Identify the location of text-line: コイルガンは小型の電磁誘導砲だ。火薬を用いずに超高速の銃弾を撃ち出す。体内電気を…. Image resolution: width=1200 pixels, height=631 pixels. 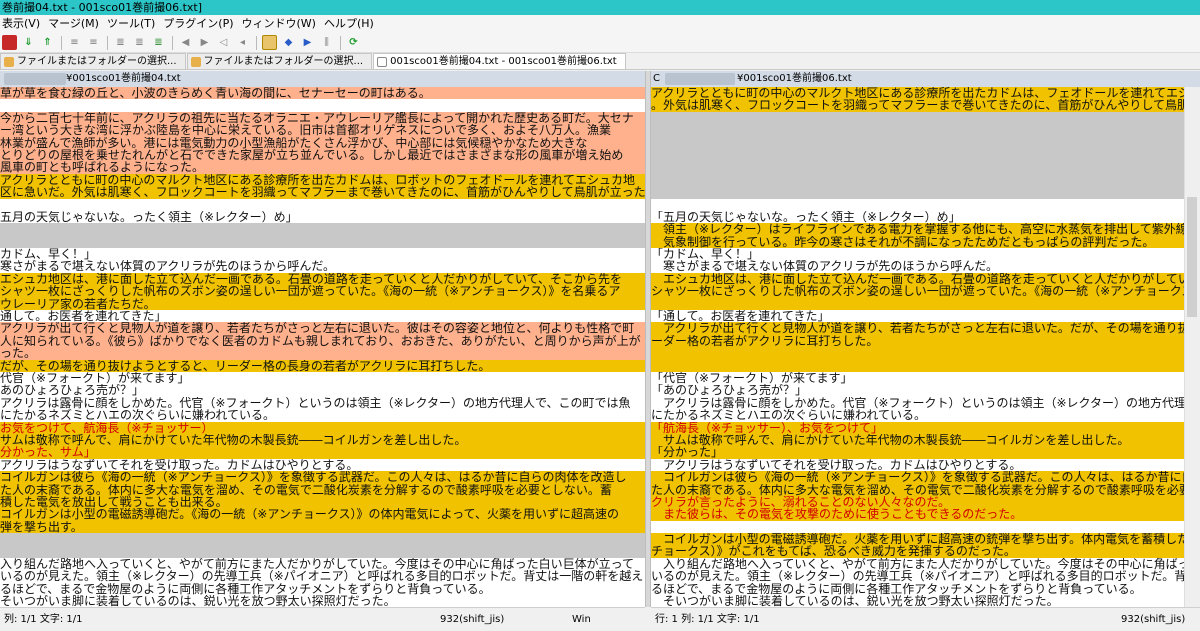
(917, 539).